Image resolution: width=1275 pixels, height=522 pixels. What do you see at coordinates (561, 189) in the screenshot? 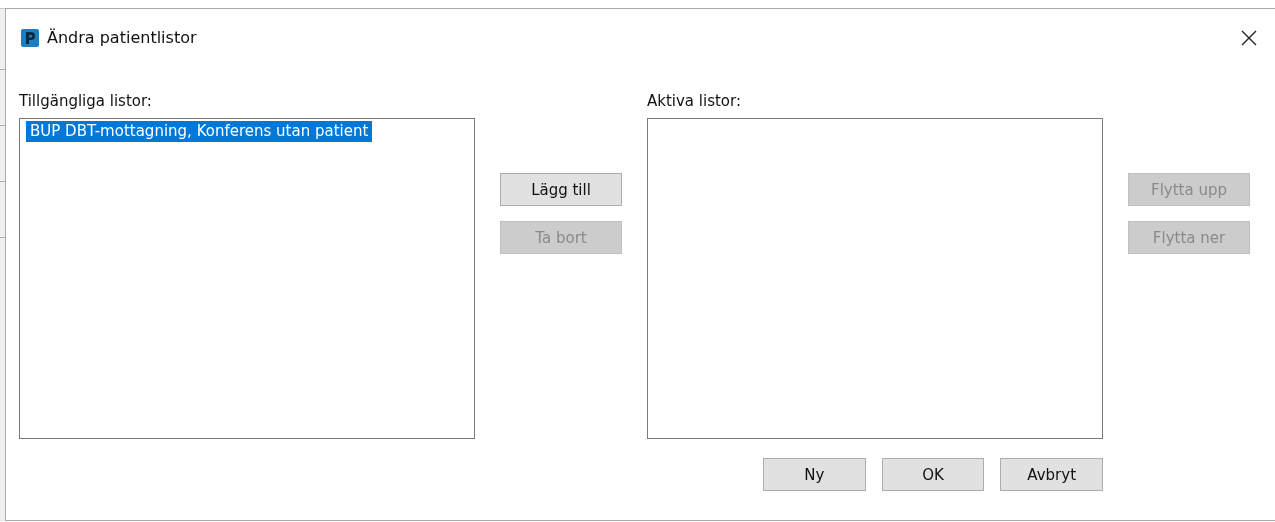
I see `transfer-button: Lägg till` at bounding box center [561, 189].